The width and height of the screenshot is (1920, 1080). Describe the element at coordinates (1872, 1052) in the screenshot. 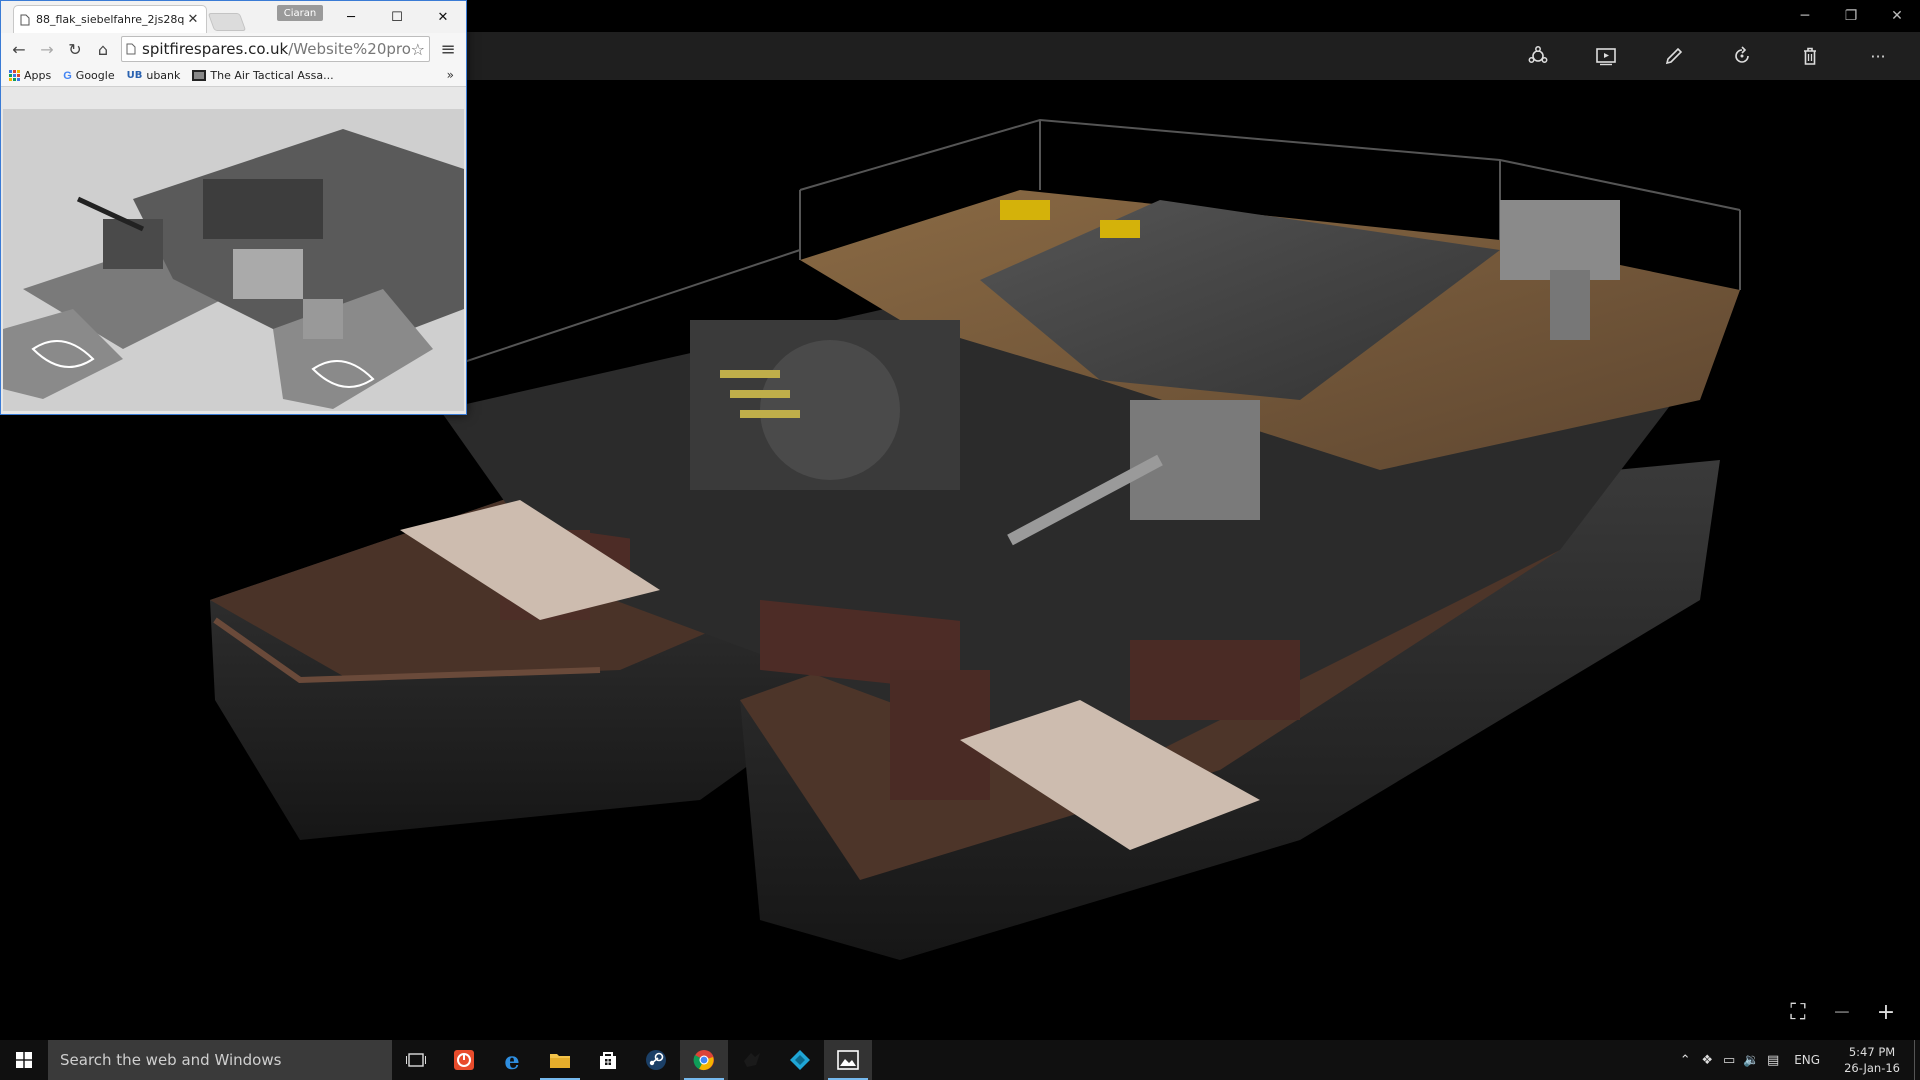

I see `clock-time: 5:47 PM` at that location.